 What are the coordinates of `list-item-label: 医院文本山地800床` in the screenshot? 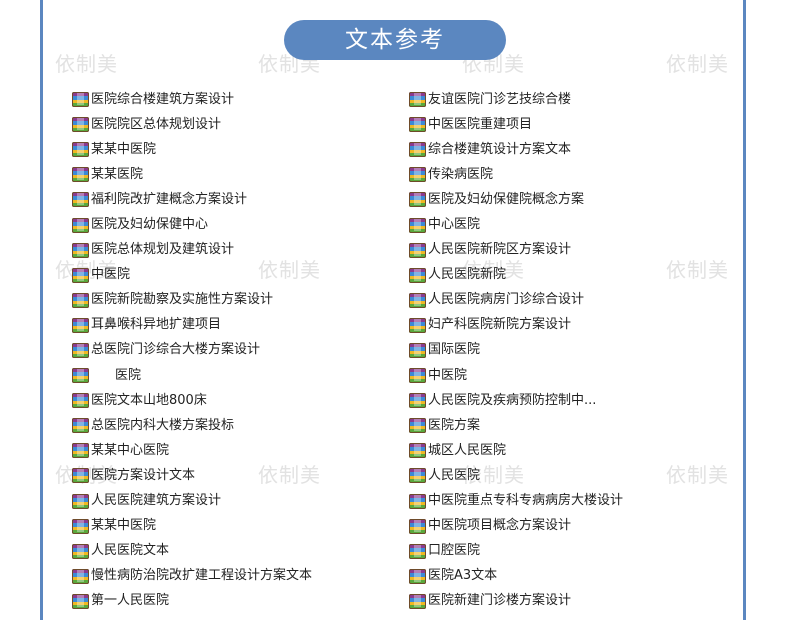 It's located at (149, 400).